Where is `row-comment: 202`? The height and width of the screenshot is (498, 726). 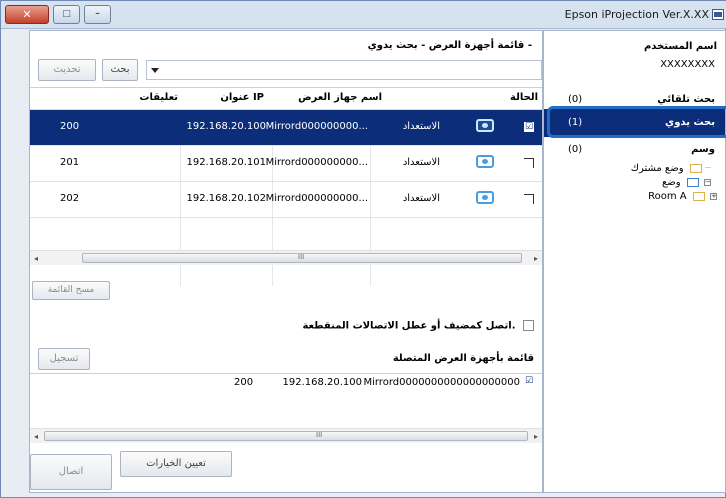
row-comment: 202 is located at coordinates (70, 198).